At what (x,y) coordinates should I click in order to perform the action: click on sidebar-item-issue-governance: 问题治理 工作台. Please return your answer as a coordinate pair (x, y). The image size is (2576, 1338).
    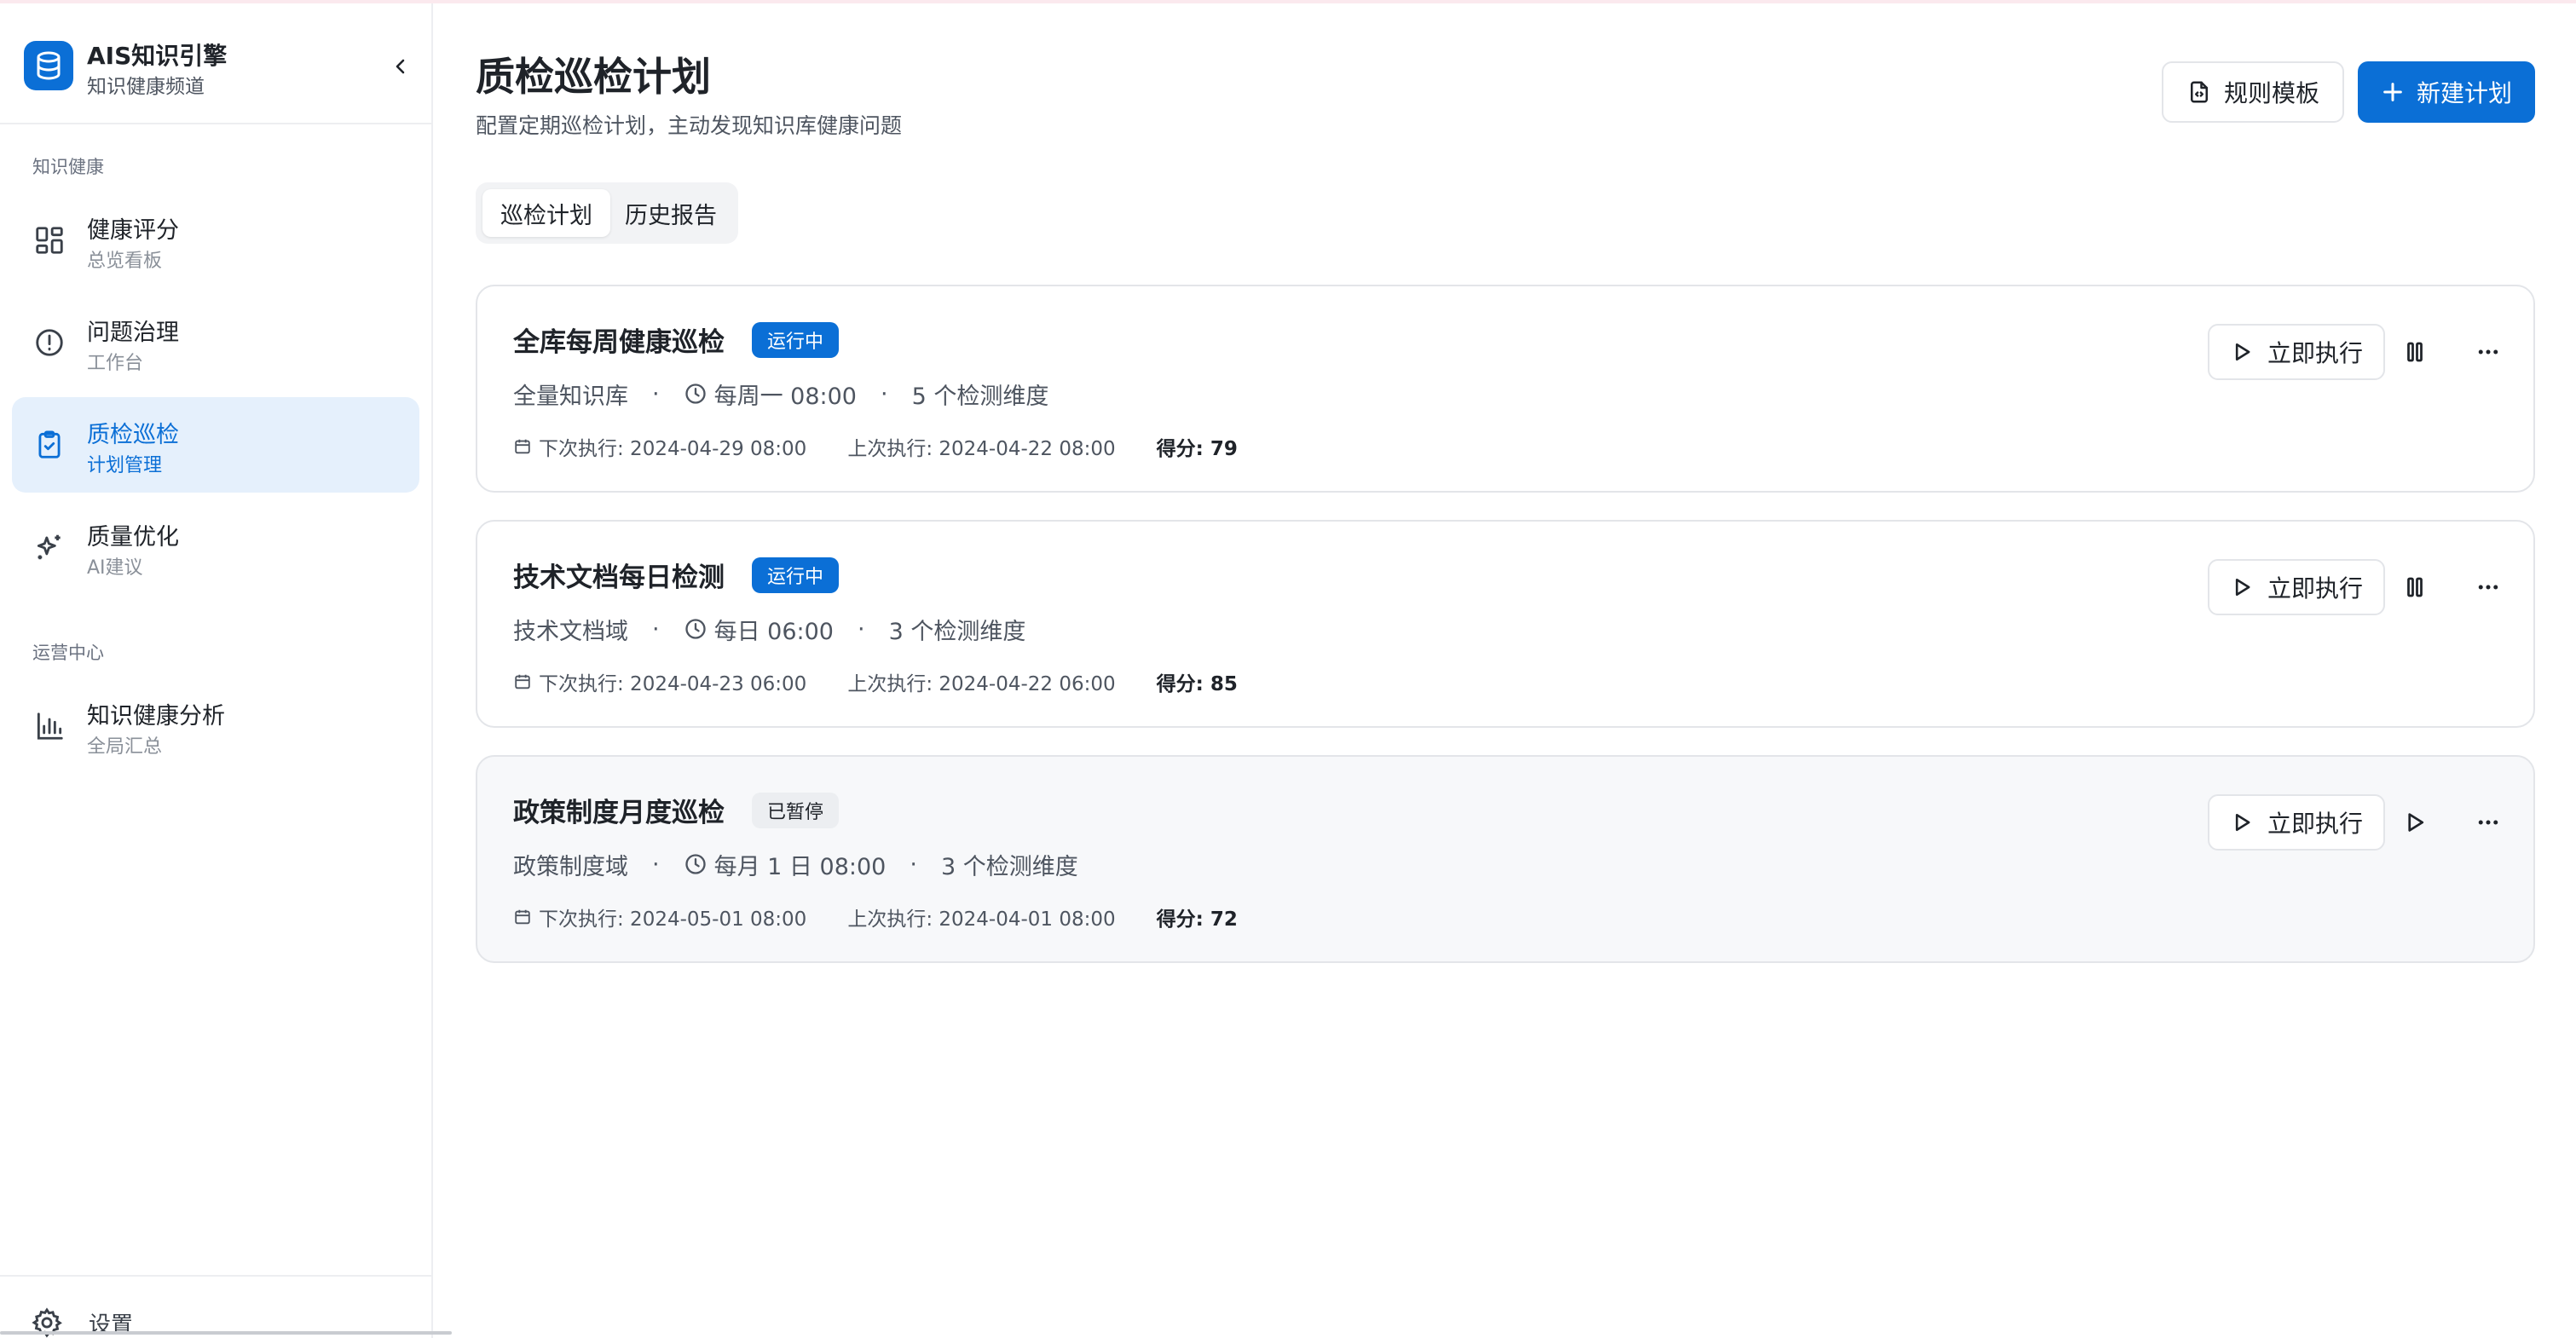
    Looking at the image, I should click on (215, 342).